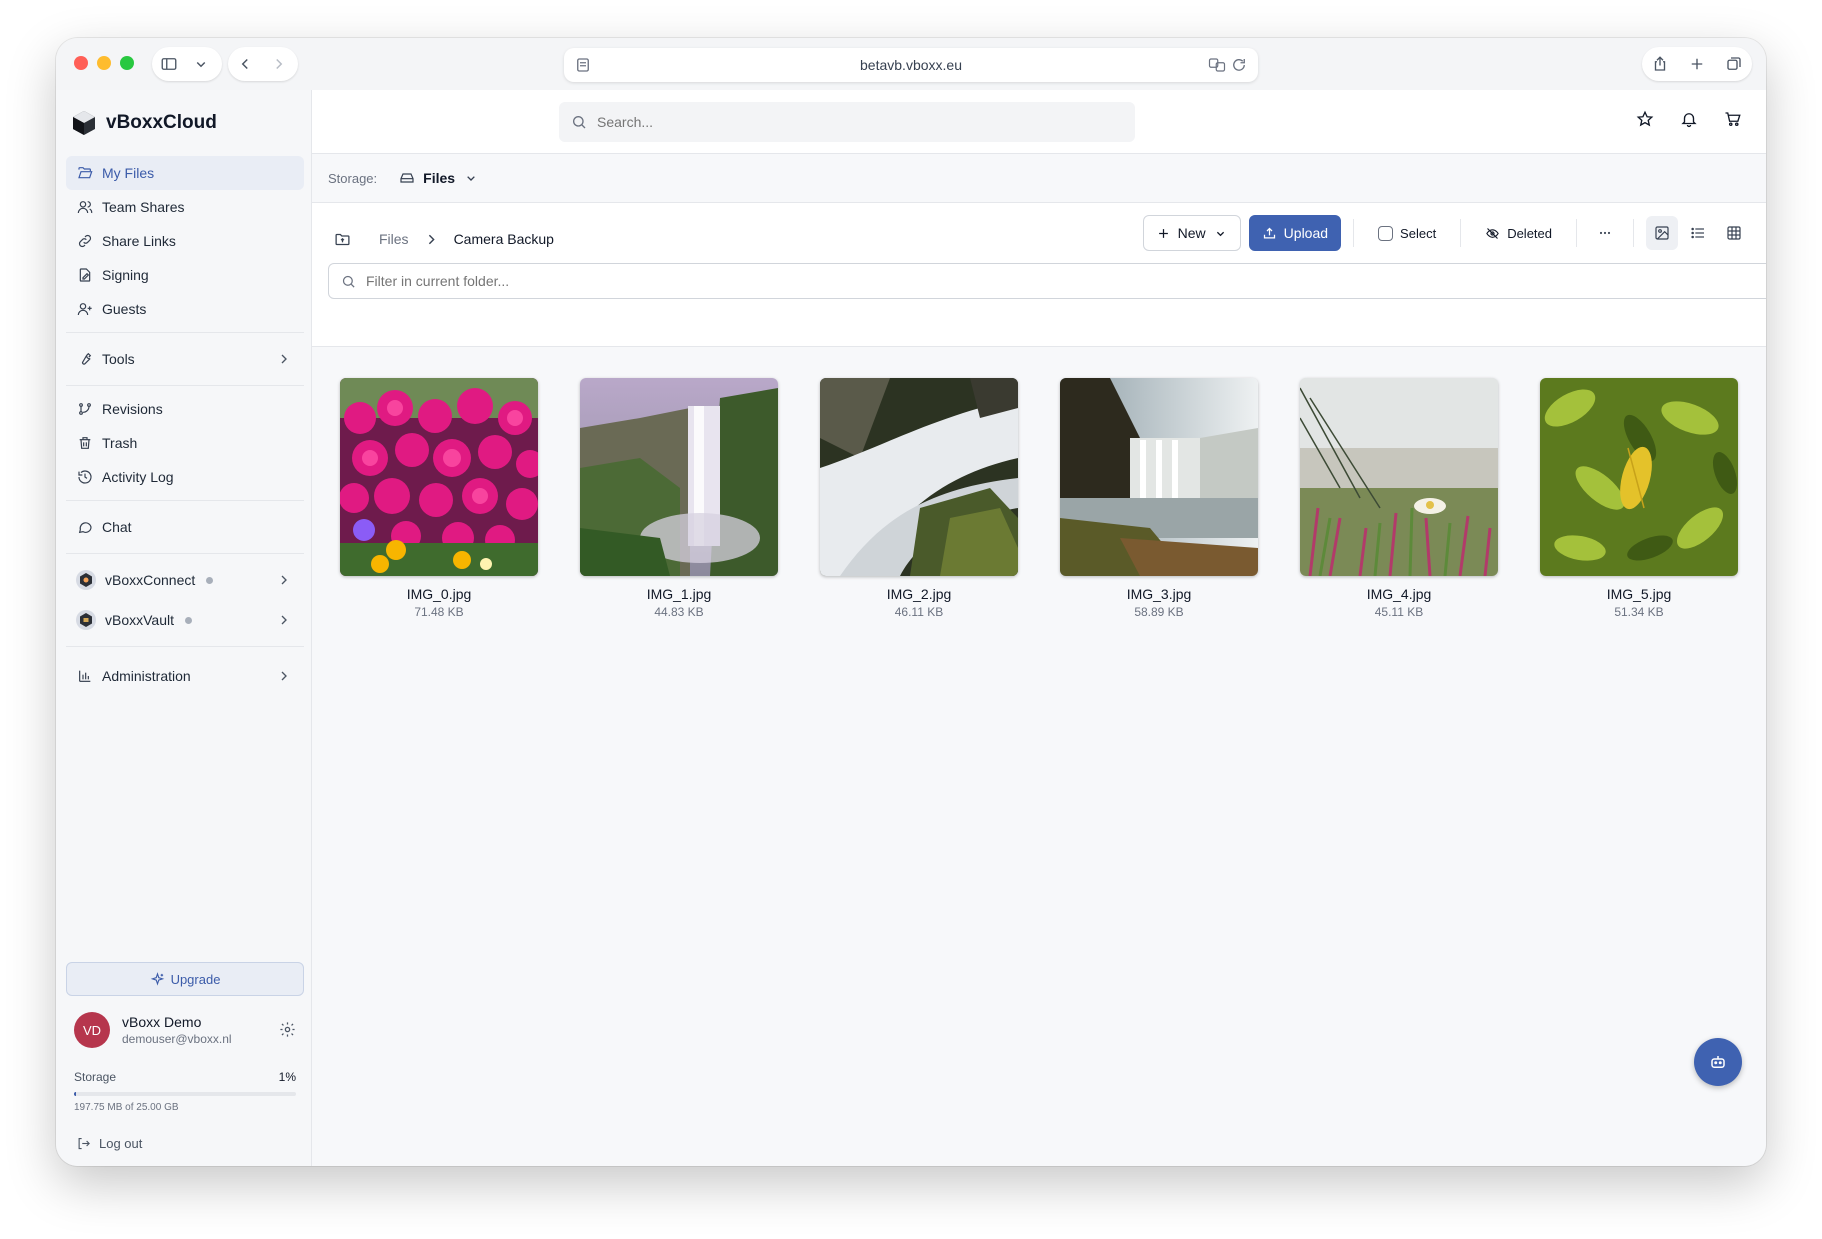  What do you see at coordinates (139, 620) in the screenshot?
I see `sidebar-item-label: vBoxxVault` at bounding box center [139, 620].